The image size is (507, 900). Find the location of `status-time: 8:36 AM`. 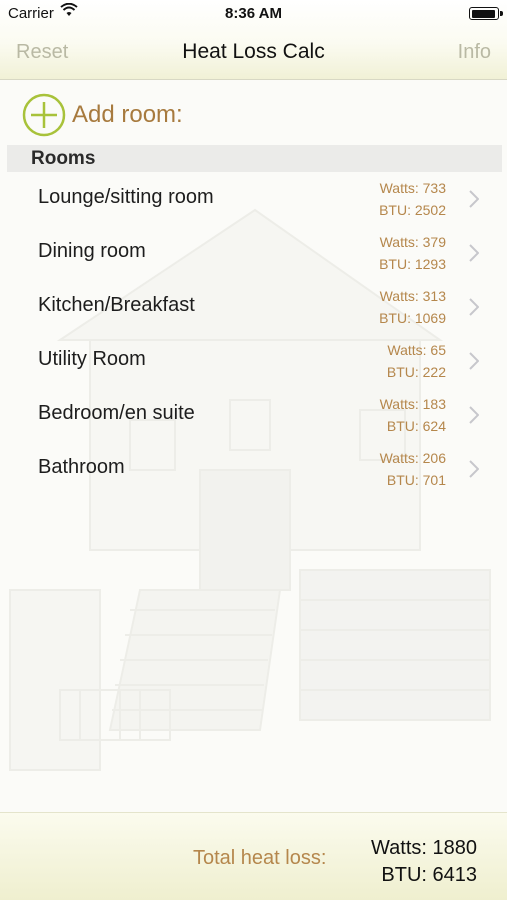

status-time: 8:36 AM is located at coordinates (253, 13).